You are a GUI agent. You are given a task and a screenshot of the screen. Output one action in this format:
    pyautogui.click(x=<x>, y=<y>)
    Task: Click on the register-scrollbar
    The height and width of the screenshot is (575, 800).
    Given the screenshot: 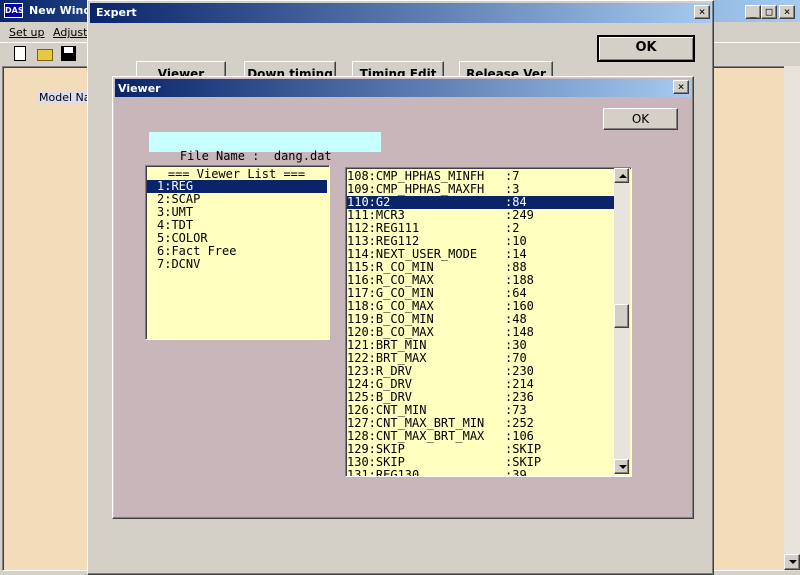 What is the action you would take?
    pyautogui.click(x=622, y=321)
    